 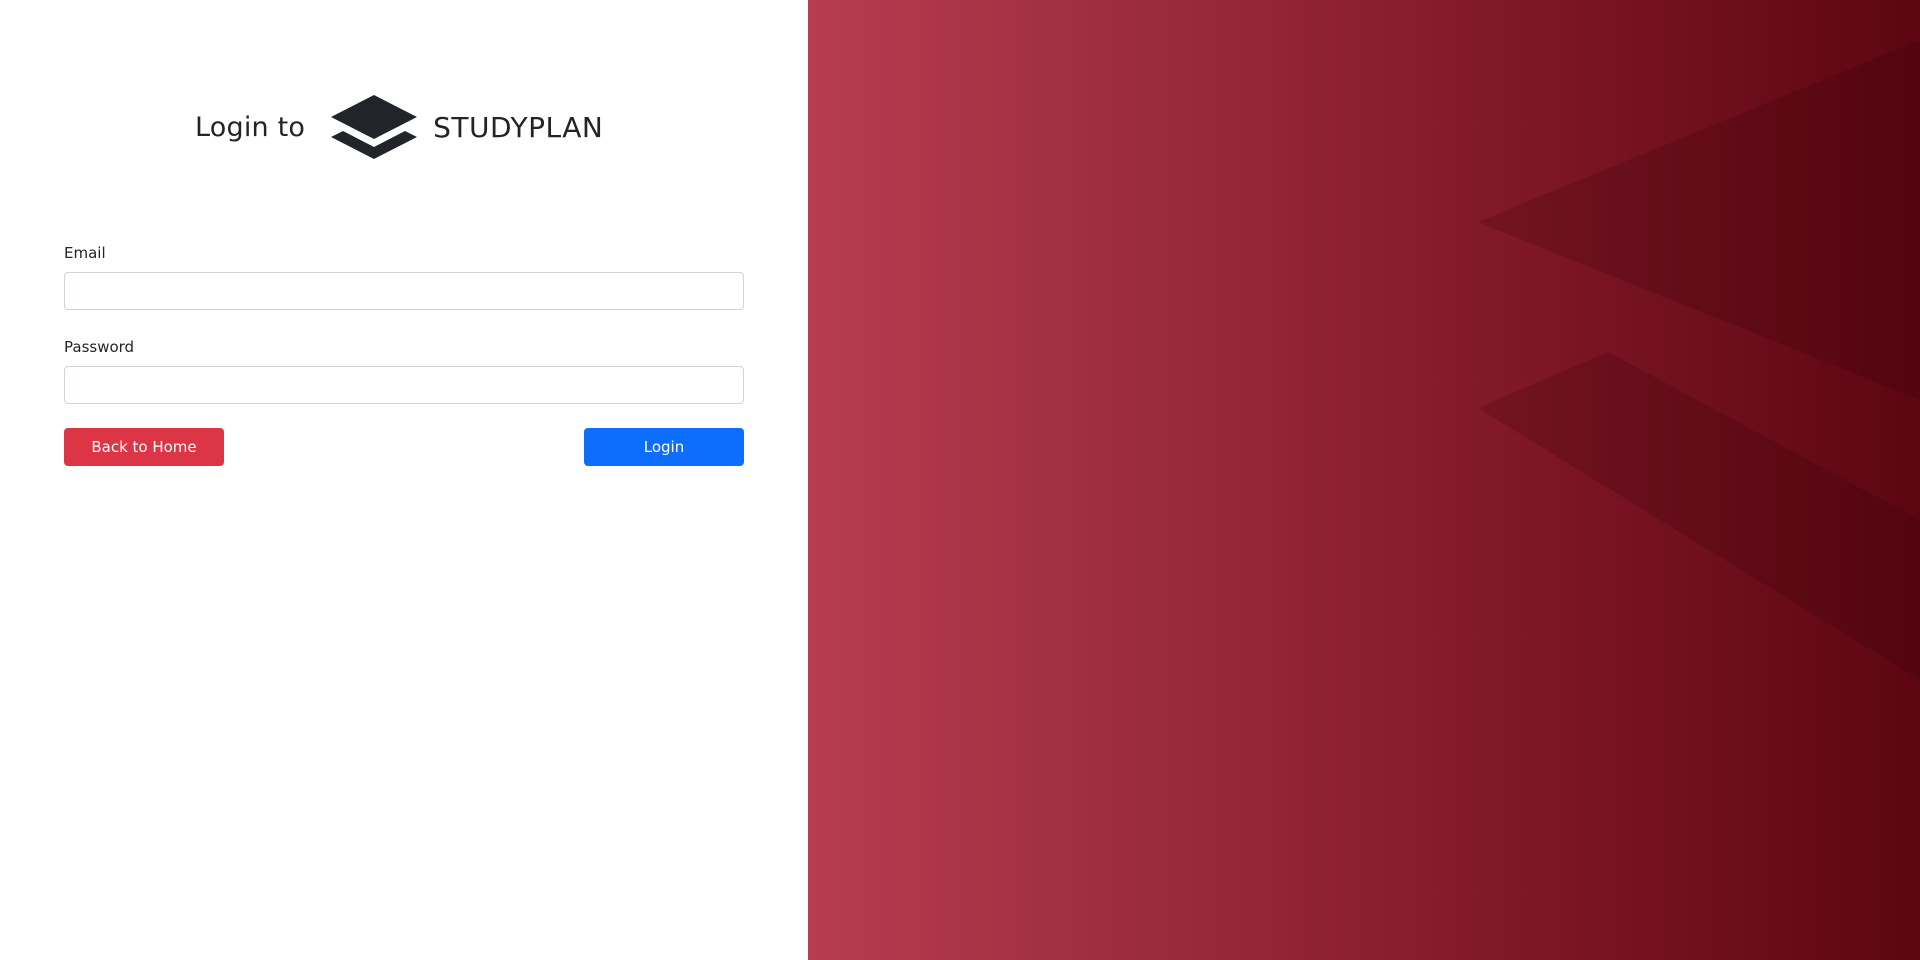 What do you see at coordinates (518, 127) in the screenshot?
I see `brand-logo-text: STUDYPLAN` at bounding box center [518, 127].